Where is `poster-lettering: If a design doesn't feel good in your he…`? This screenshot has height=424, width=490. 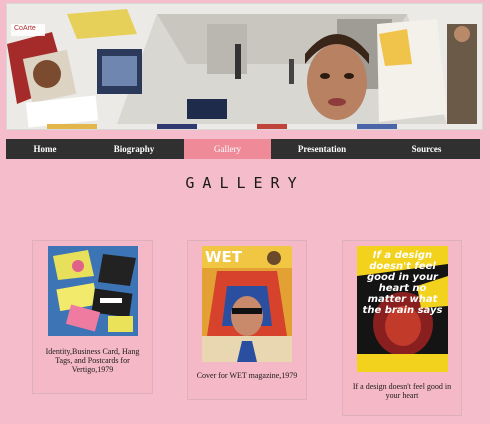 poster-lettering: If a design doesn't feel good in your he… is located at coordinates (402, 283).